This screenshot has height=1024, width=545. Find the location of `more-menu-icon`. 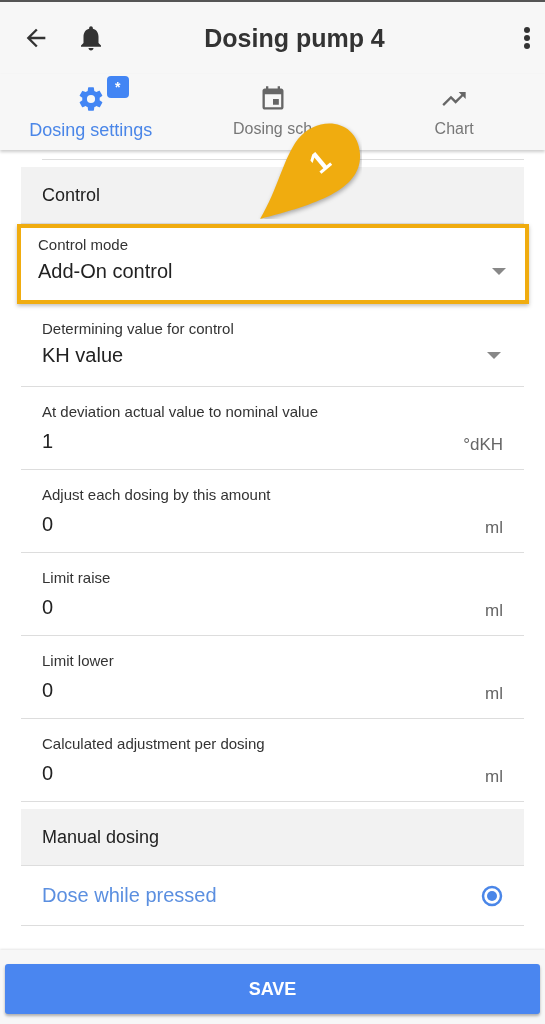

more-menu-icon is located at coordinates (527, 38).